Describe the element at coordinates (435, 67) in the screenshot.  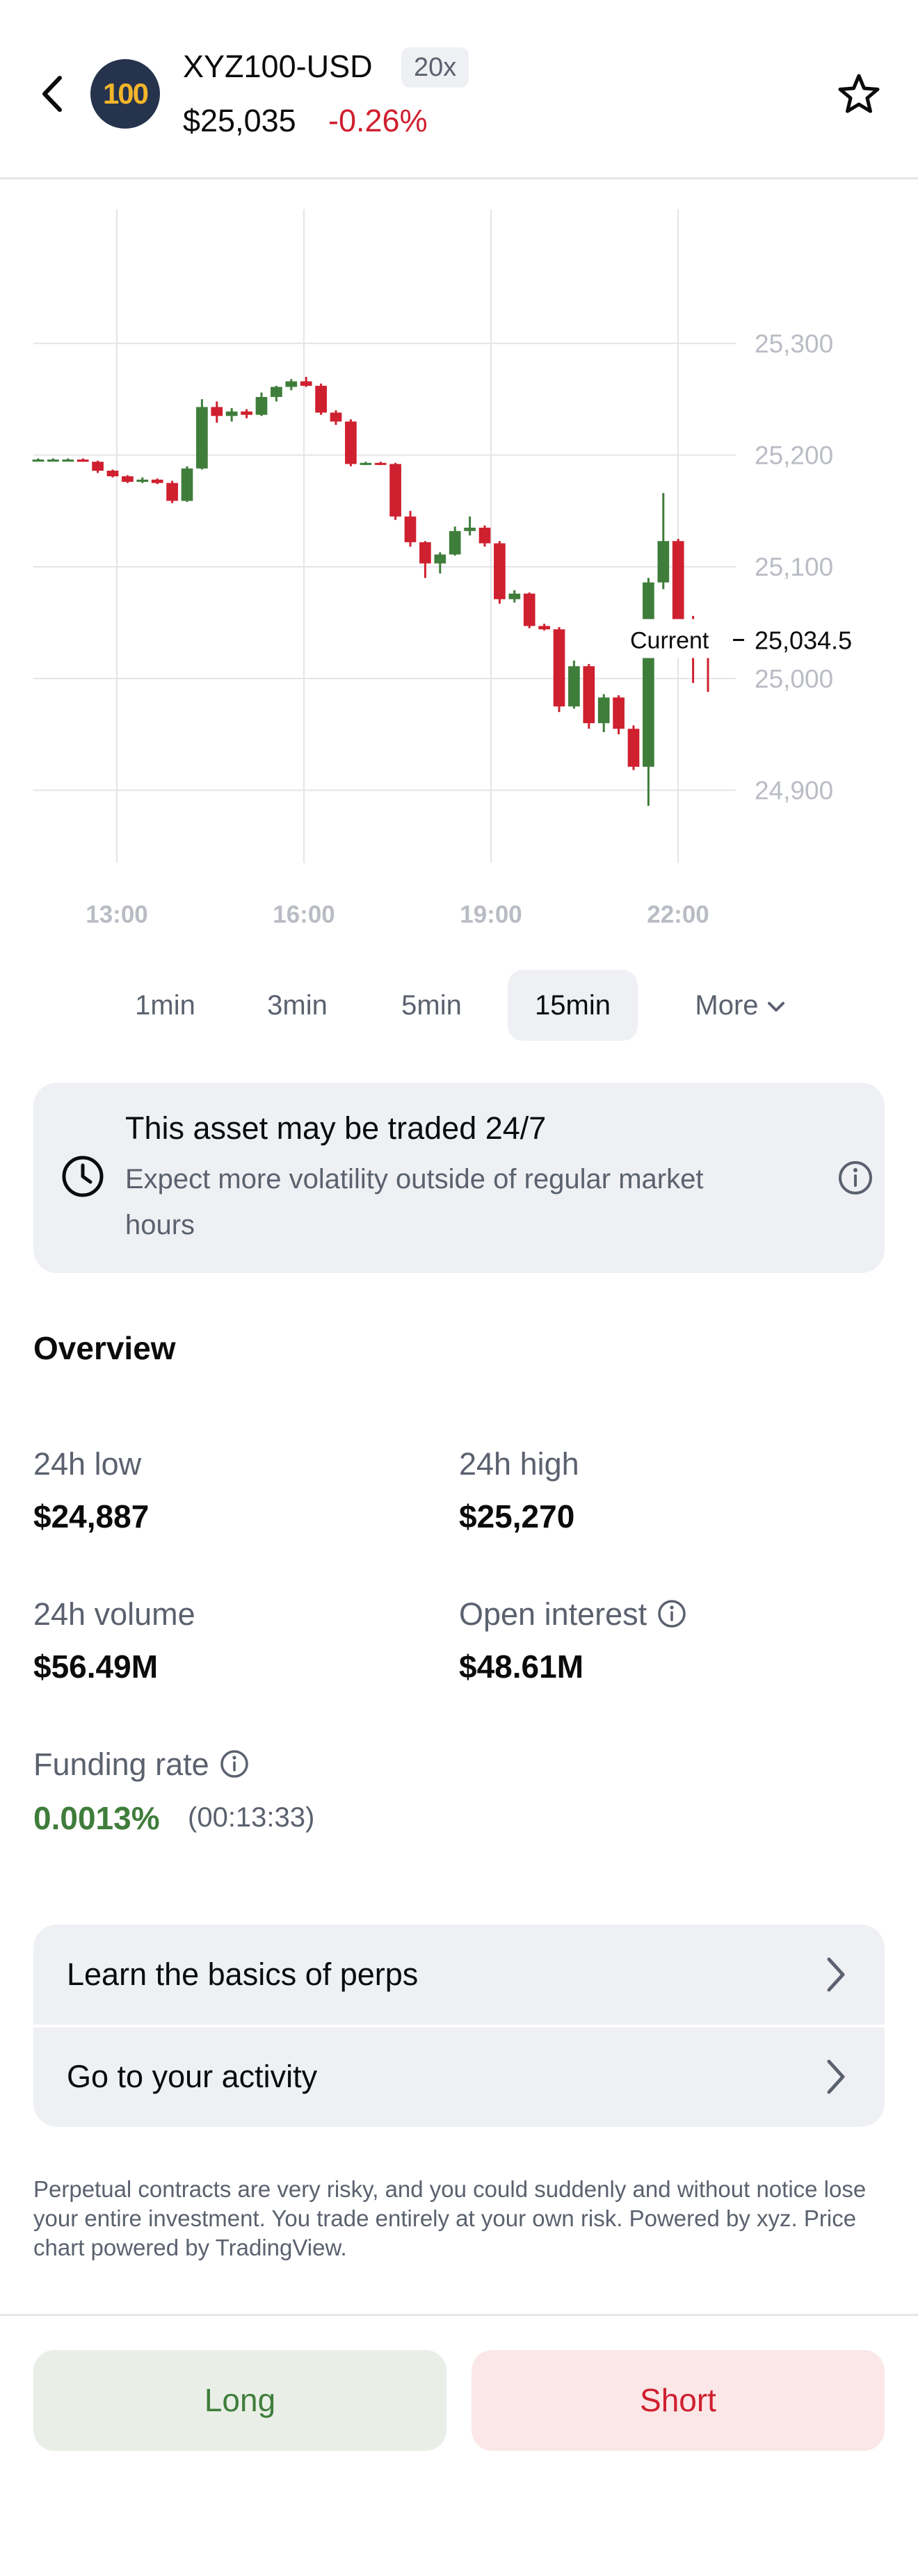
I see `leverage-badge: 20x` at that location.